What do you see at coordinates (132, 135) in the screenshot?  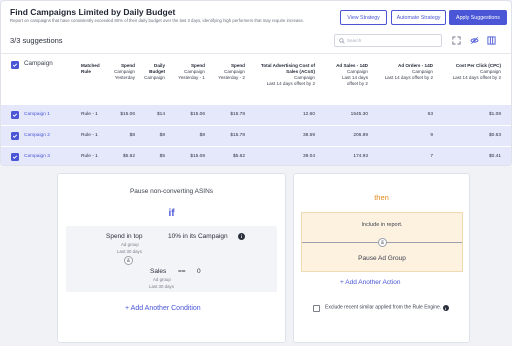 I see `spend-yesterday-cell: $8` at bounding box center [132, 135].